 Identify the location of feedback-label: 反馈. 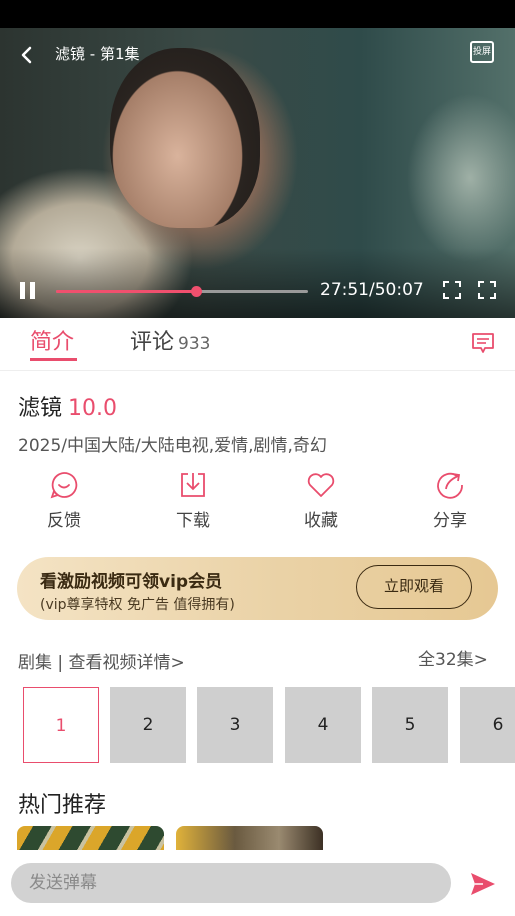
(64, 521).